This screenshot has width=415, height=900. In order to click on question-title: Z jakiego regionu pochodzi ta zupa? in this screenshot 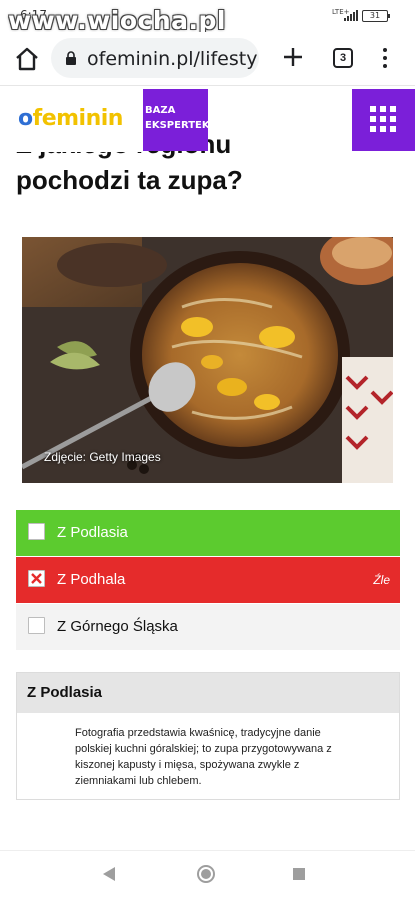, I will do `click(211, 162)`.